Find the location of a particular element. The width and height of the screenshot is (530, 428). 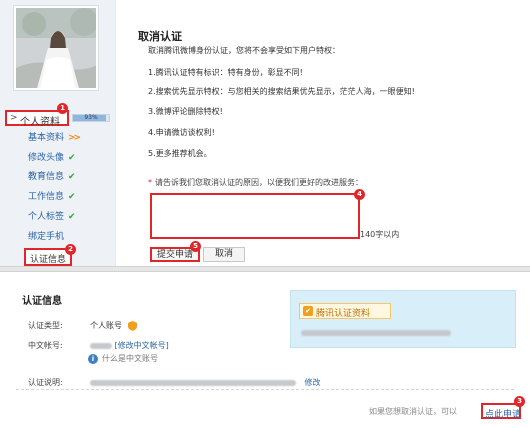

avatar is located at coordinates (56, 48).